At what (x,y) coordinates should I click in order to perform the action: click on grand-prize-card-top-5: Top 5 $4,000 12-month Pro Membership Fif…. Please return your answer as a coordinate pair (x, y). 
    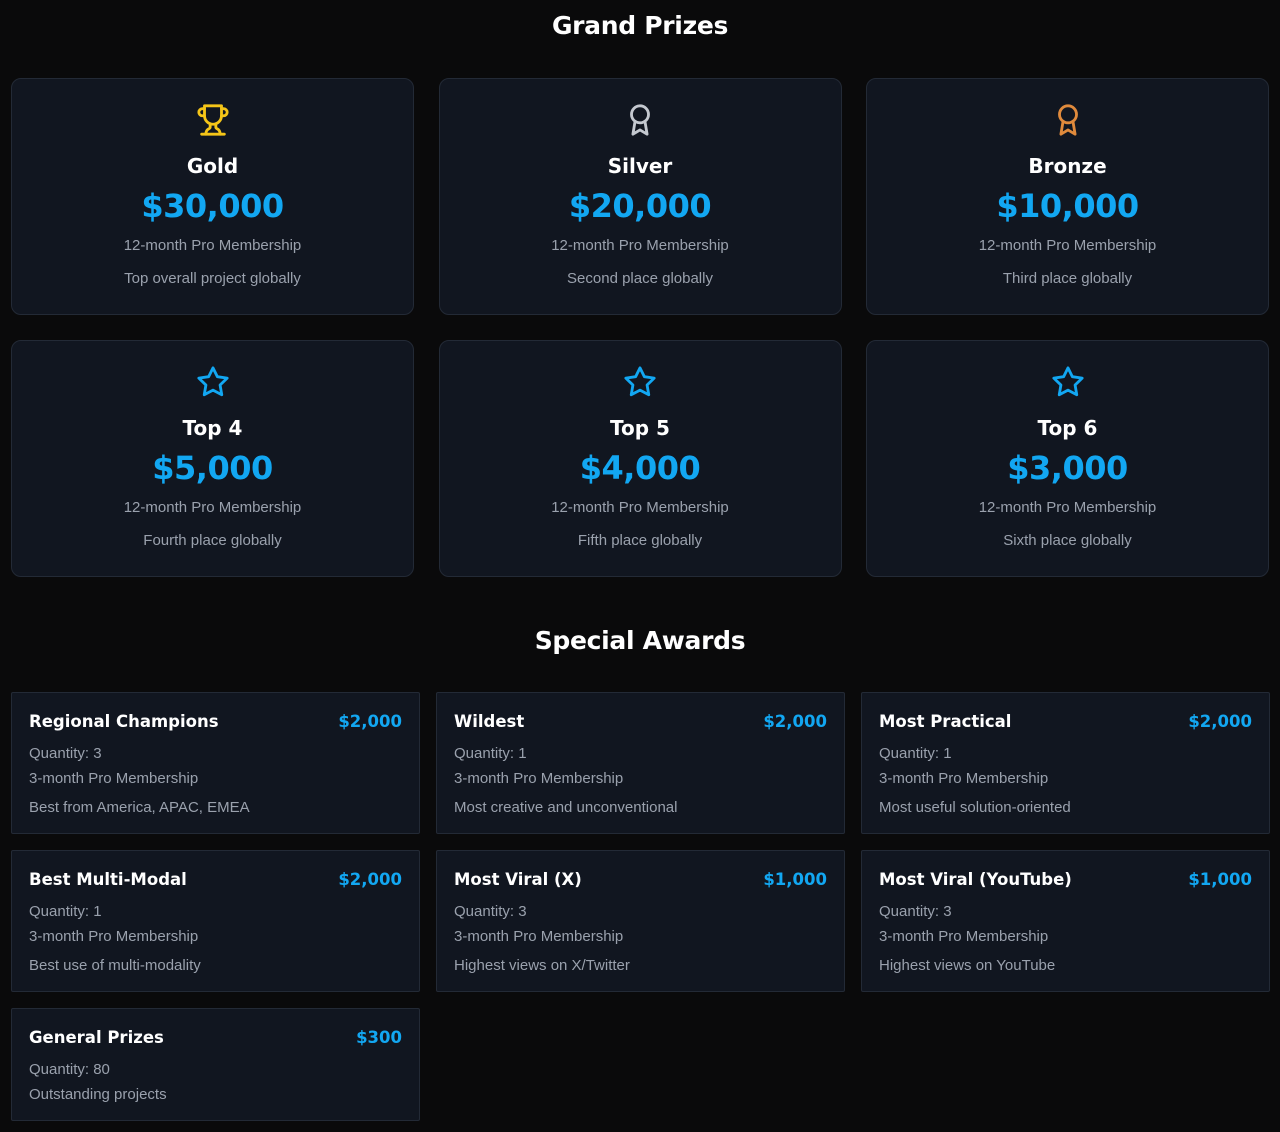
    Looking at the image, I should click on (640, 458).